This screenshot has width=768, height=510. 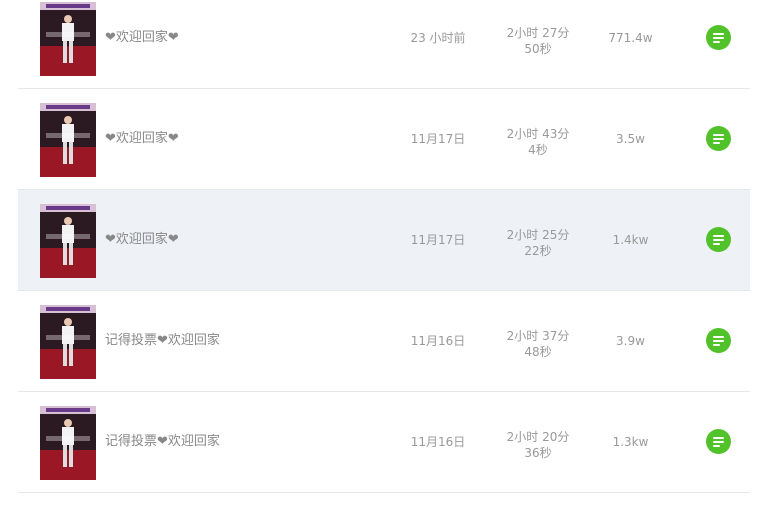 I want to click on view-count: 1.3kw, so click(x=630, y=442).